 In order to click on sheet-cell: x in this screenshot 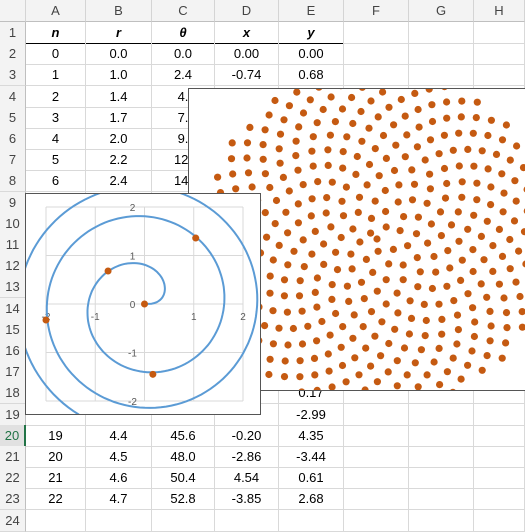, I will do `click(247, 33)`.